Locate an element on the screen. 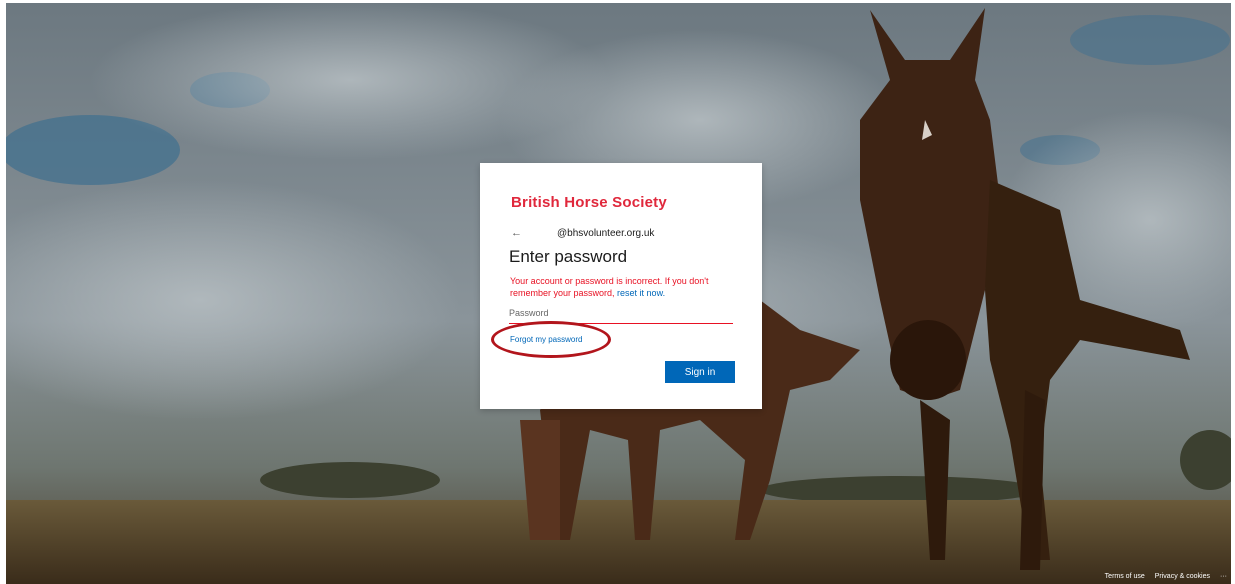  back-arrow-icon: ← is located at coordinates (518, 233).